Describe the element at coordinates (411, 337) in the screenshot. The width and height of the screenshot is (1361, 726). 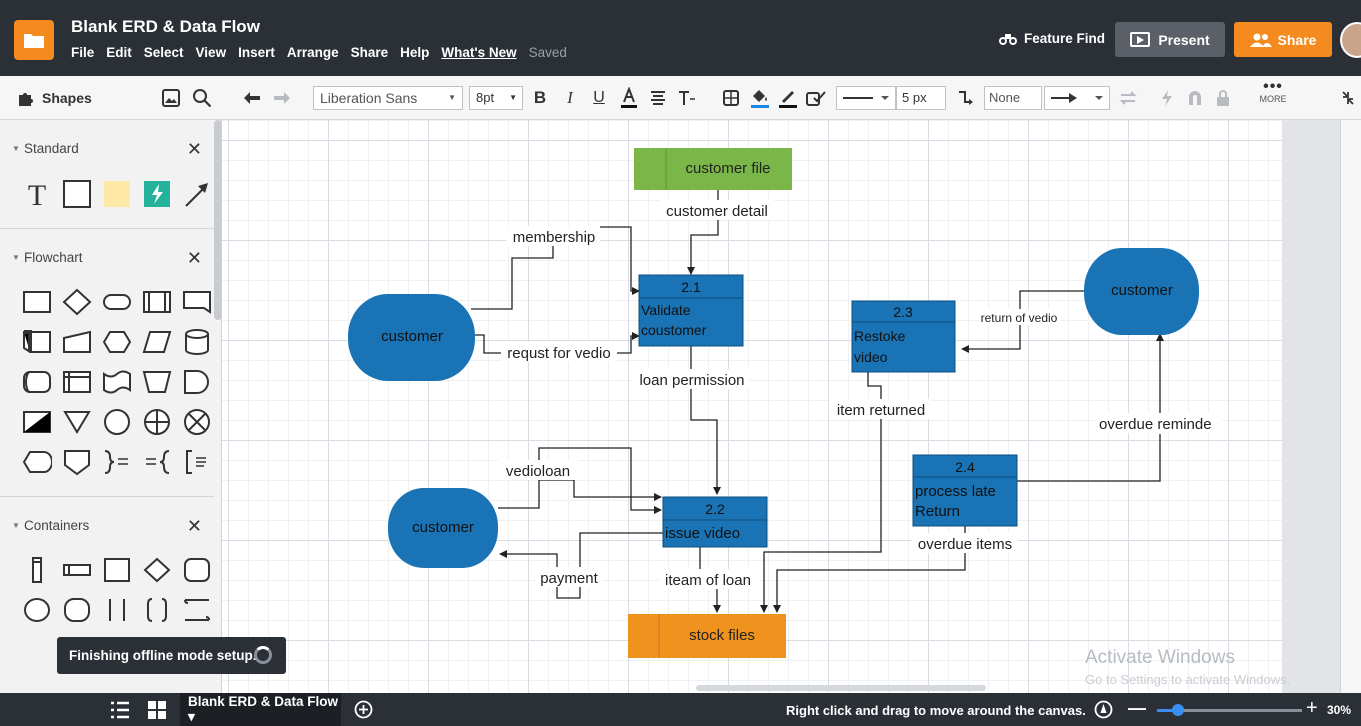
I see `entity-customer-1: customer` at that location.